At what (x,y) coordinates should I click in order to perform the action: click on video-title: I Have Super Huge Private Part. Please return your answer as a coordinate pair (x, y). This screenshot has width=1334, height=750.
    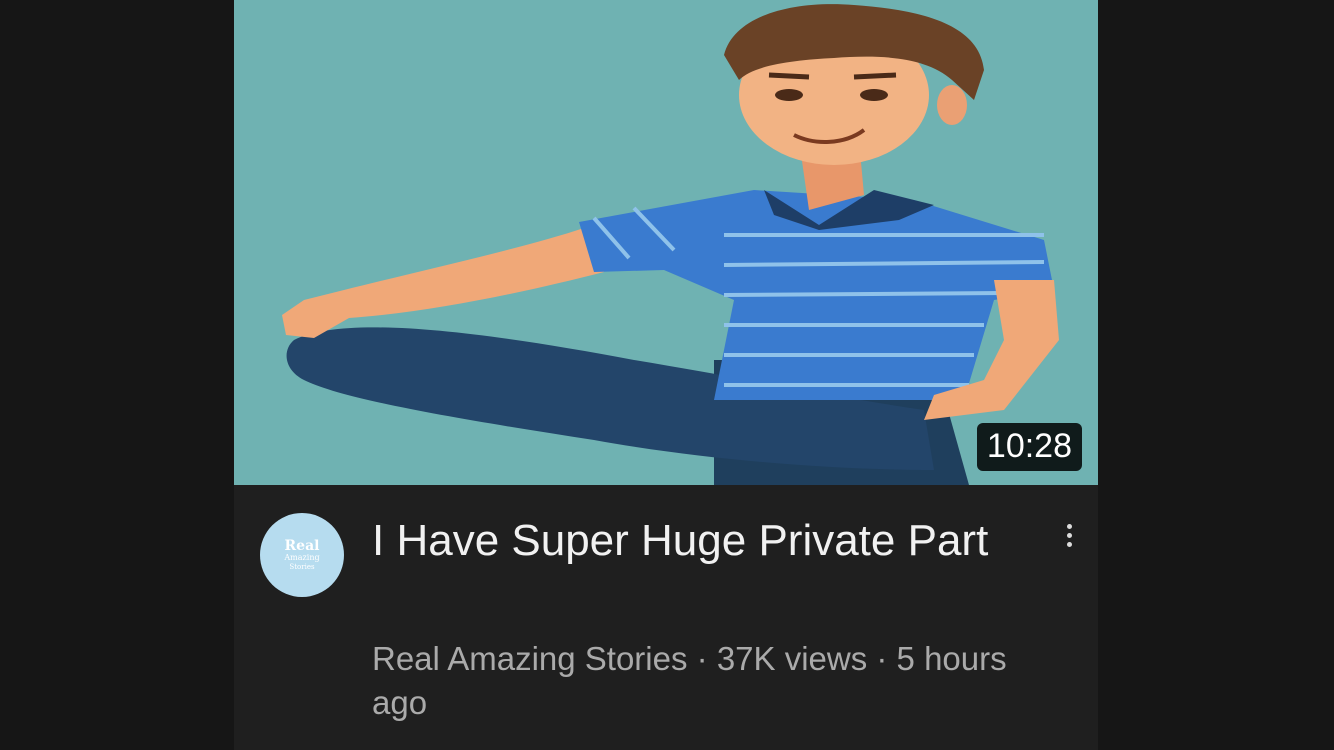
    Looking at the image, I should click on (692, 541).